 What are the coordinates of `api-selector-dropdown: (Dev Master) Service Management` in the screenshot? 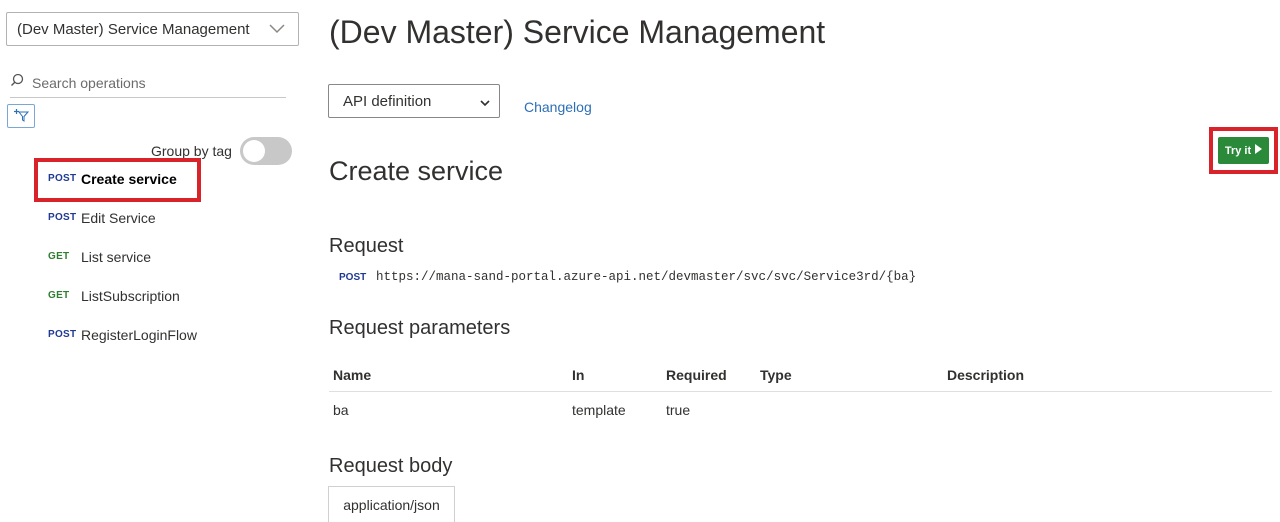 It's located at (152, 29).